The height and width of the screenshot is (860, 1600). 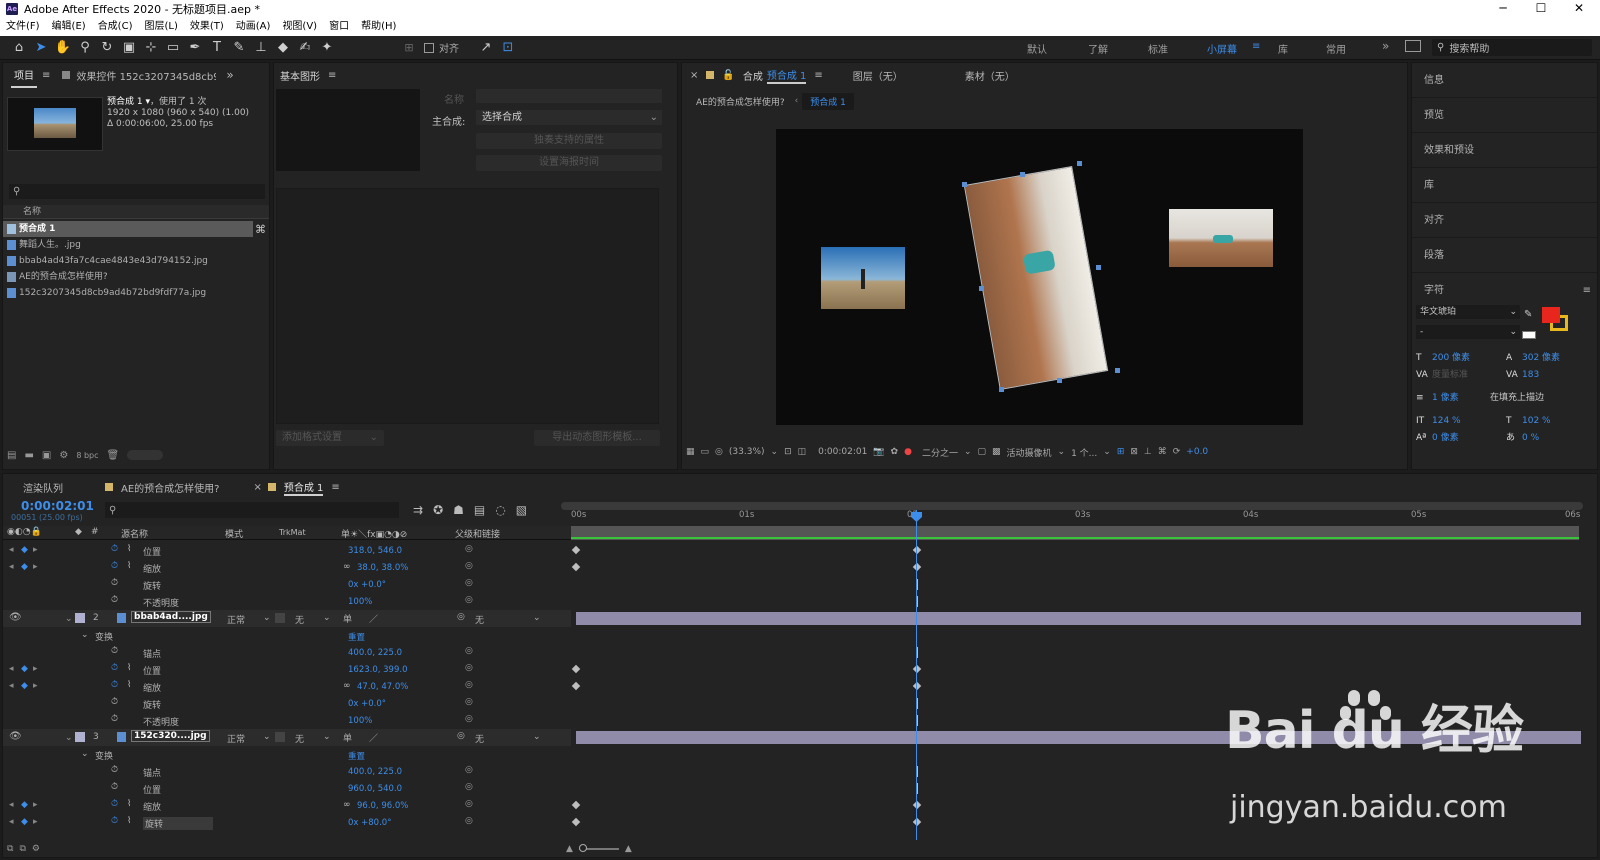 What do you see at coordinates (24, 75) in the screenshot?
I see `tab-project: 项目` at bounding box center [24, 75].